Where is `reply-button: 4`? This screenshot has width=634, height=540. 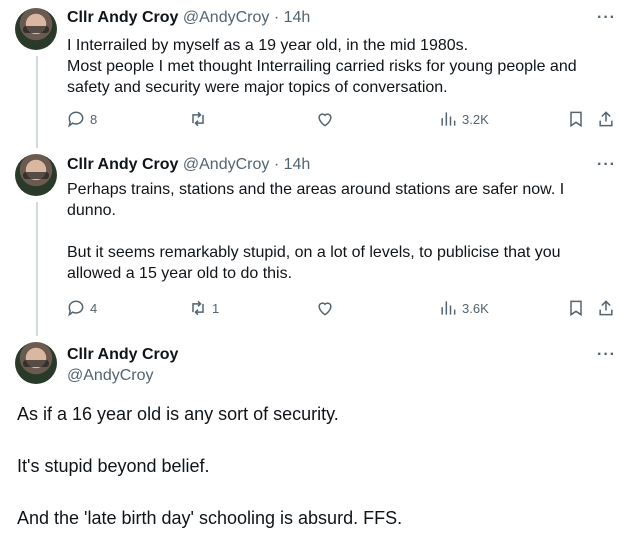
reply-button: 4 is located at coordinates (81, 308).